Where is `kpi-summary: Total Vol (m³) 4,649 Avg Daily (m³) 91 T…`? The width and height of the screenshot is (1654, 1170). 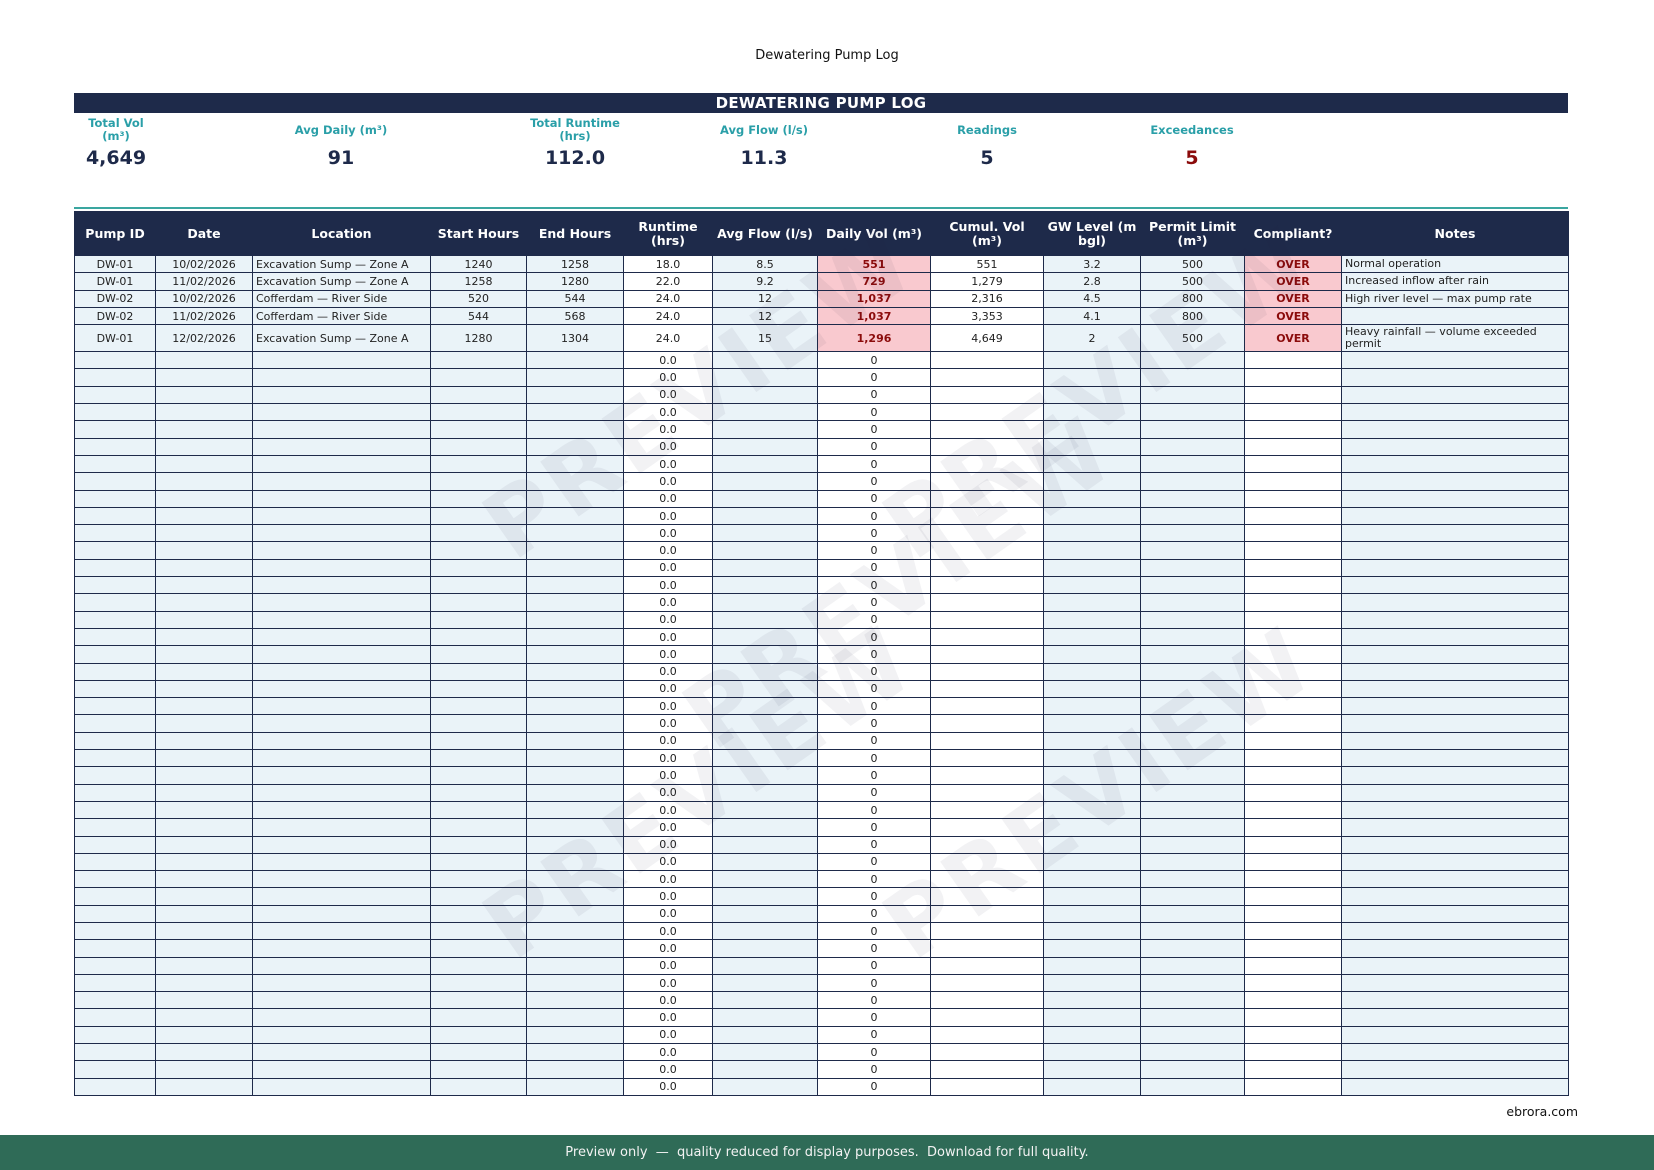
kpi-summary: Total Vol (m³) 4,649 Avg Daily (m³) 91 T… is located at coordinates (821, 161).